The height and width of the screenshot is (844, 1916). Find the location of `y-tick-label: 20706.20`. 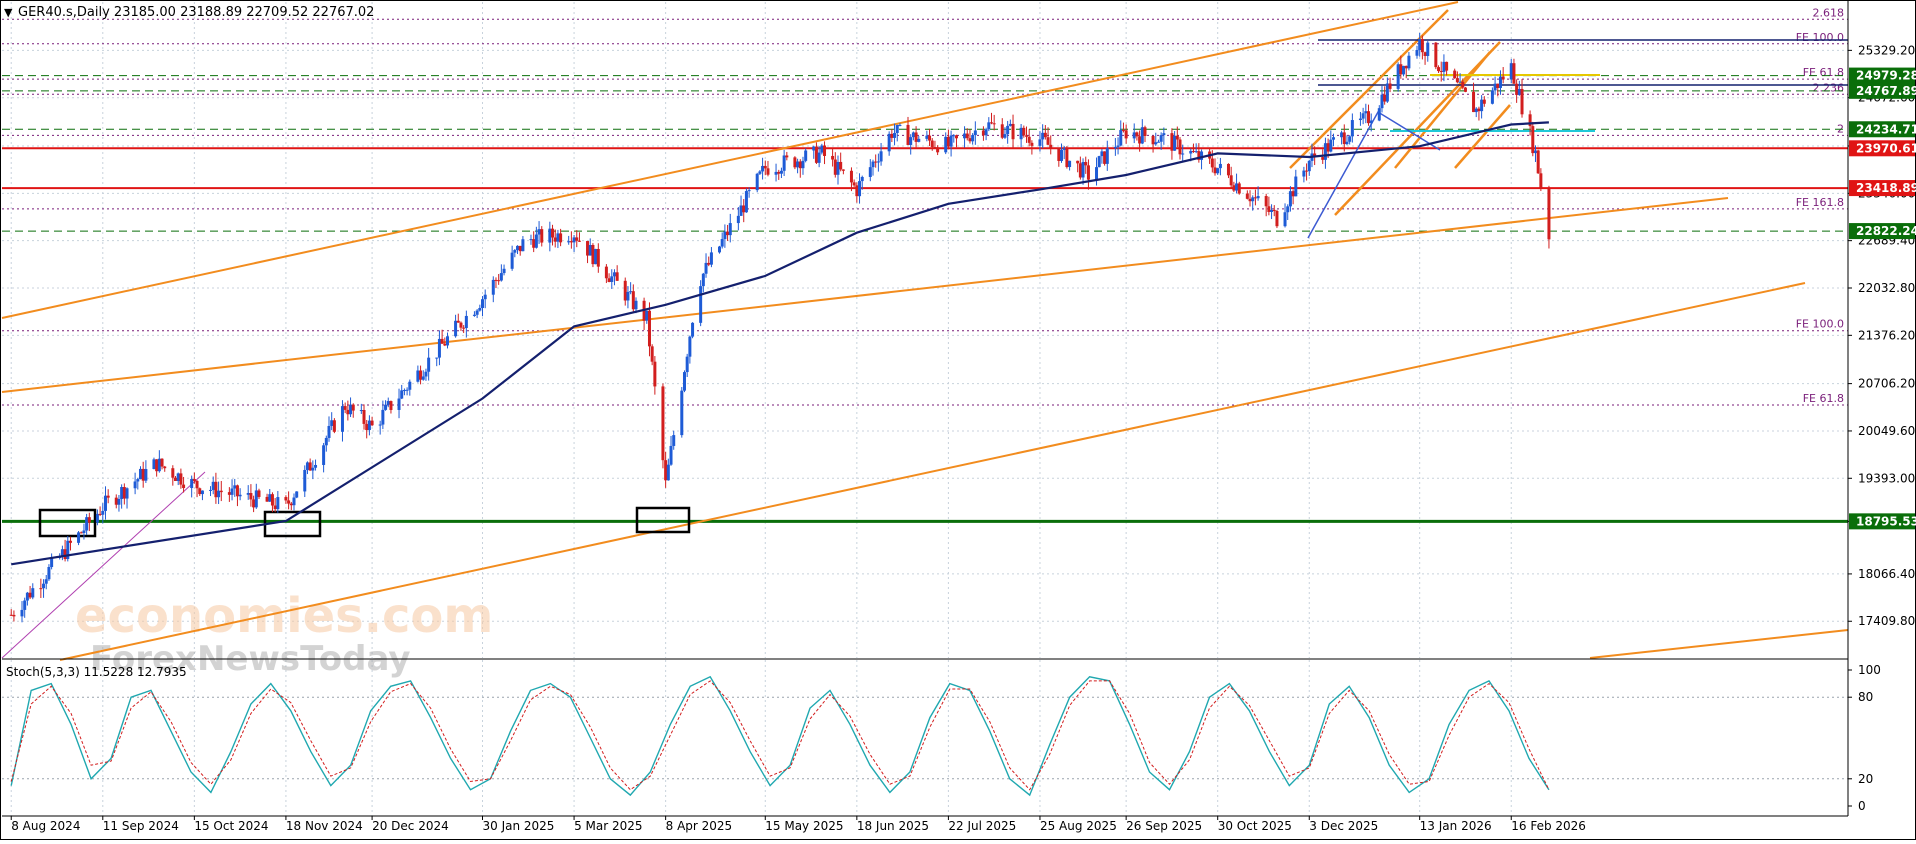

y-tick-label: 20706.20 is located at coordinates (1886, 384).